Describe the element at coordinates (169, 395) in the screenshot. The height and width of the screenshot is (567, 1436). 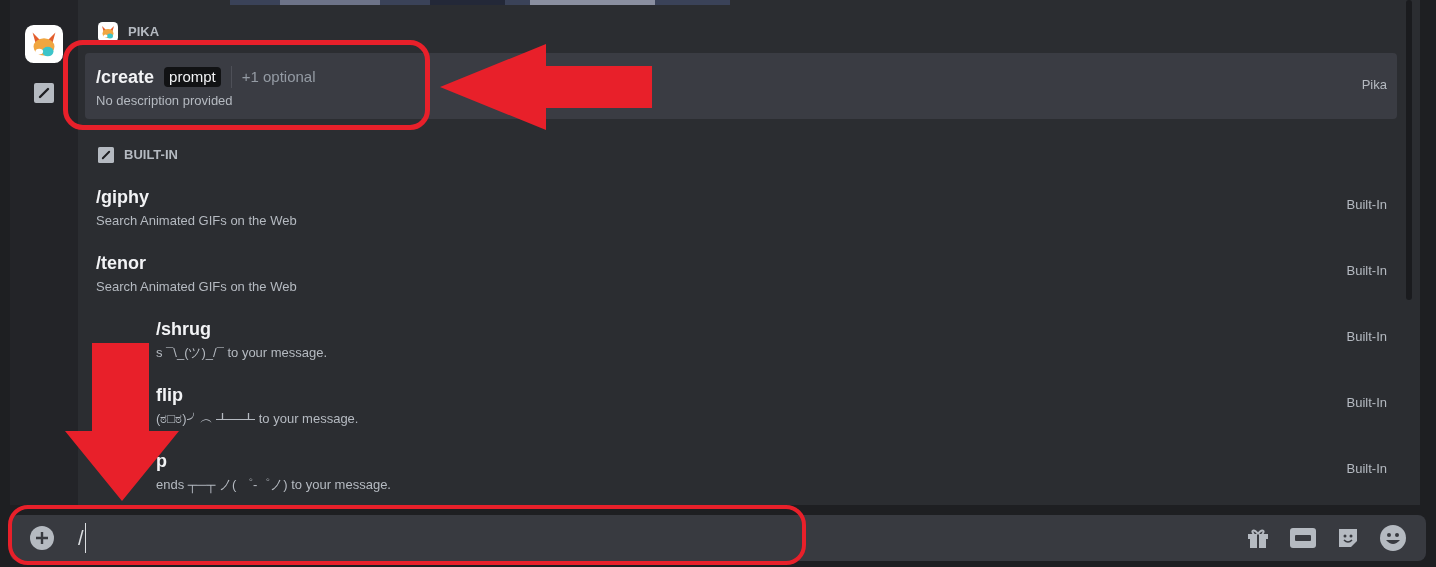
I see `command-name: flip` at that location.